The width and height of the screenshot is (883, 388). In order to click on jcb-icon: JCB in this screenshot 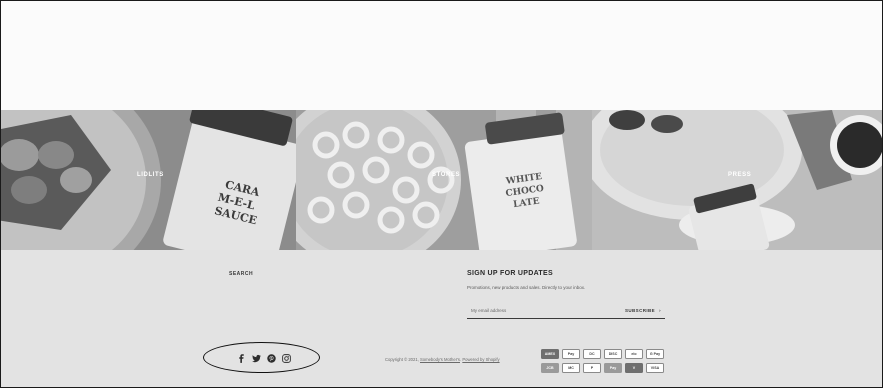, I will do `click(550, 368)`.